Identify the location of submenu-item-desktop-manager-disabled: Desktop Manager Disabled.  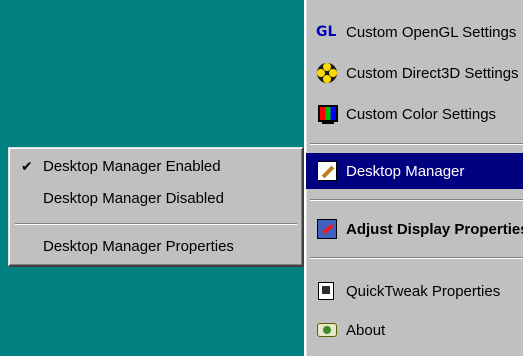
(155, 198).